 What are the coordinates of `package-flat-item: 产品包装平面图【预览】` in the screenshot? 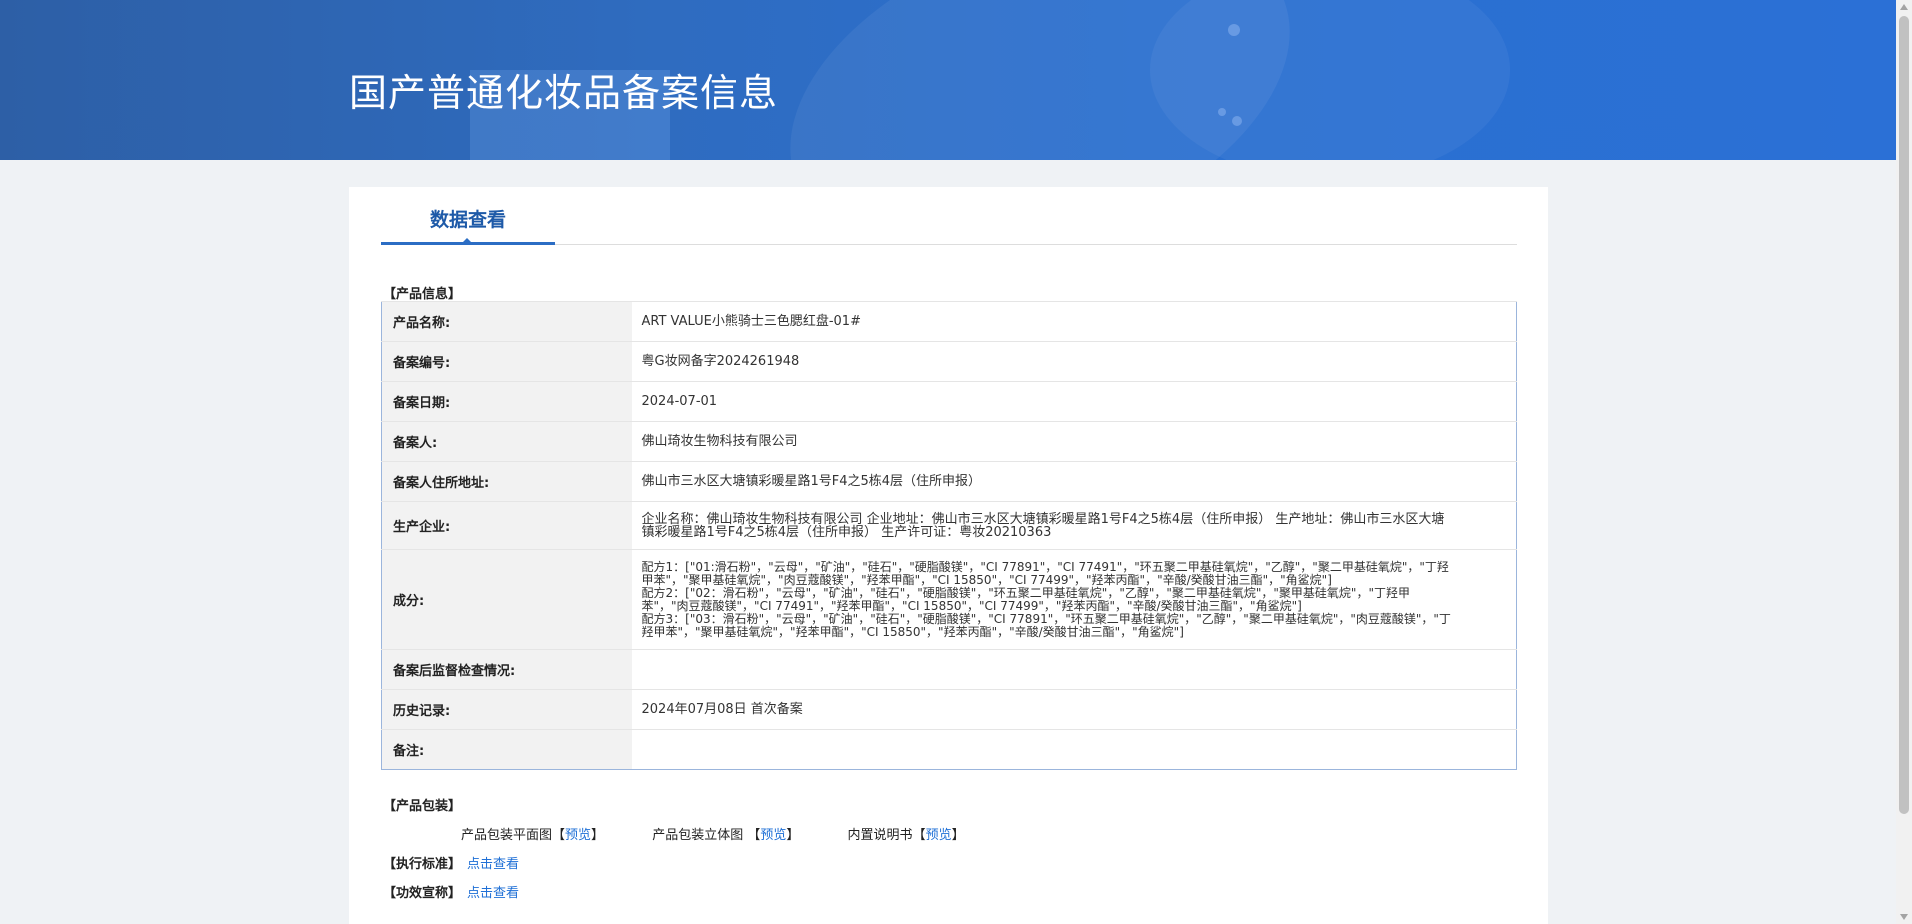 It's located at (533, 835).